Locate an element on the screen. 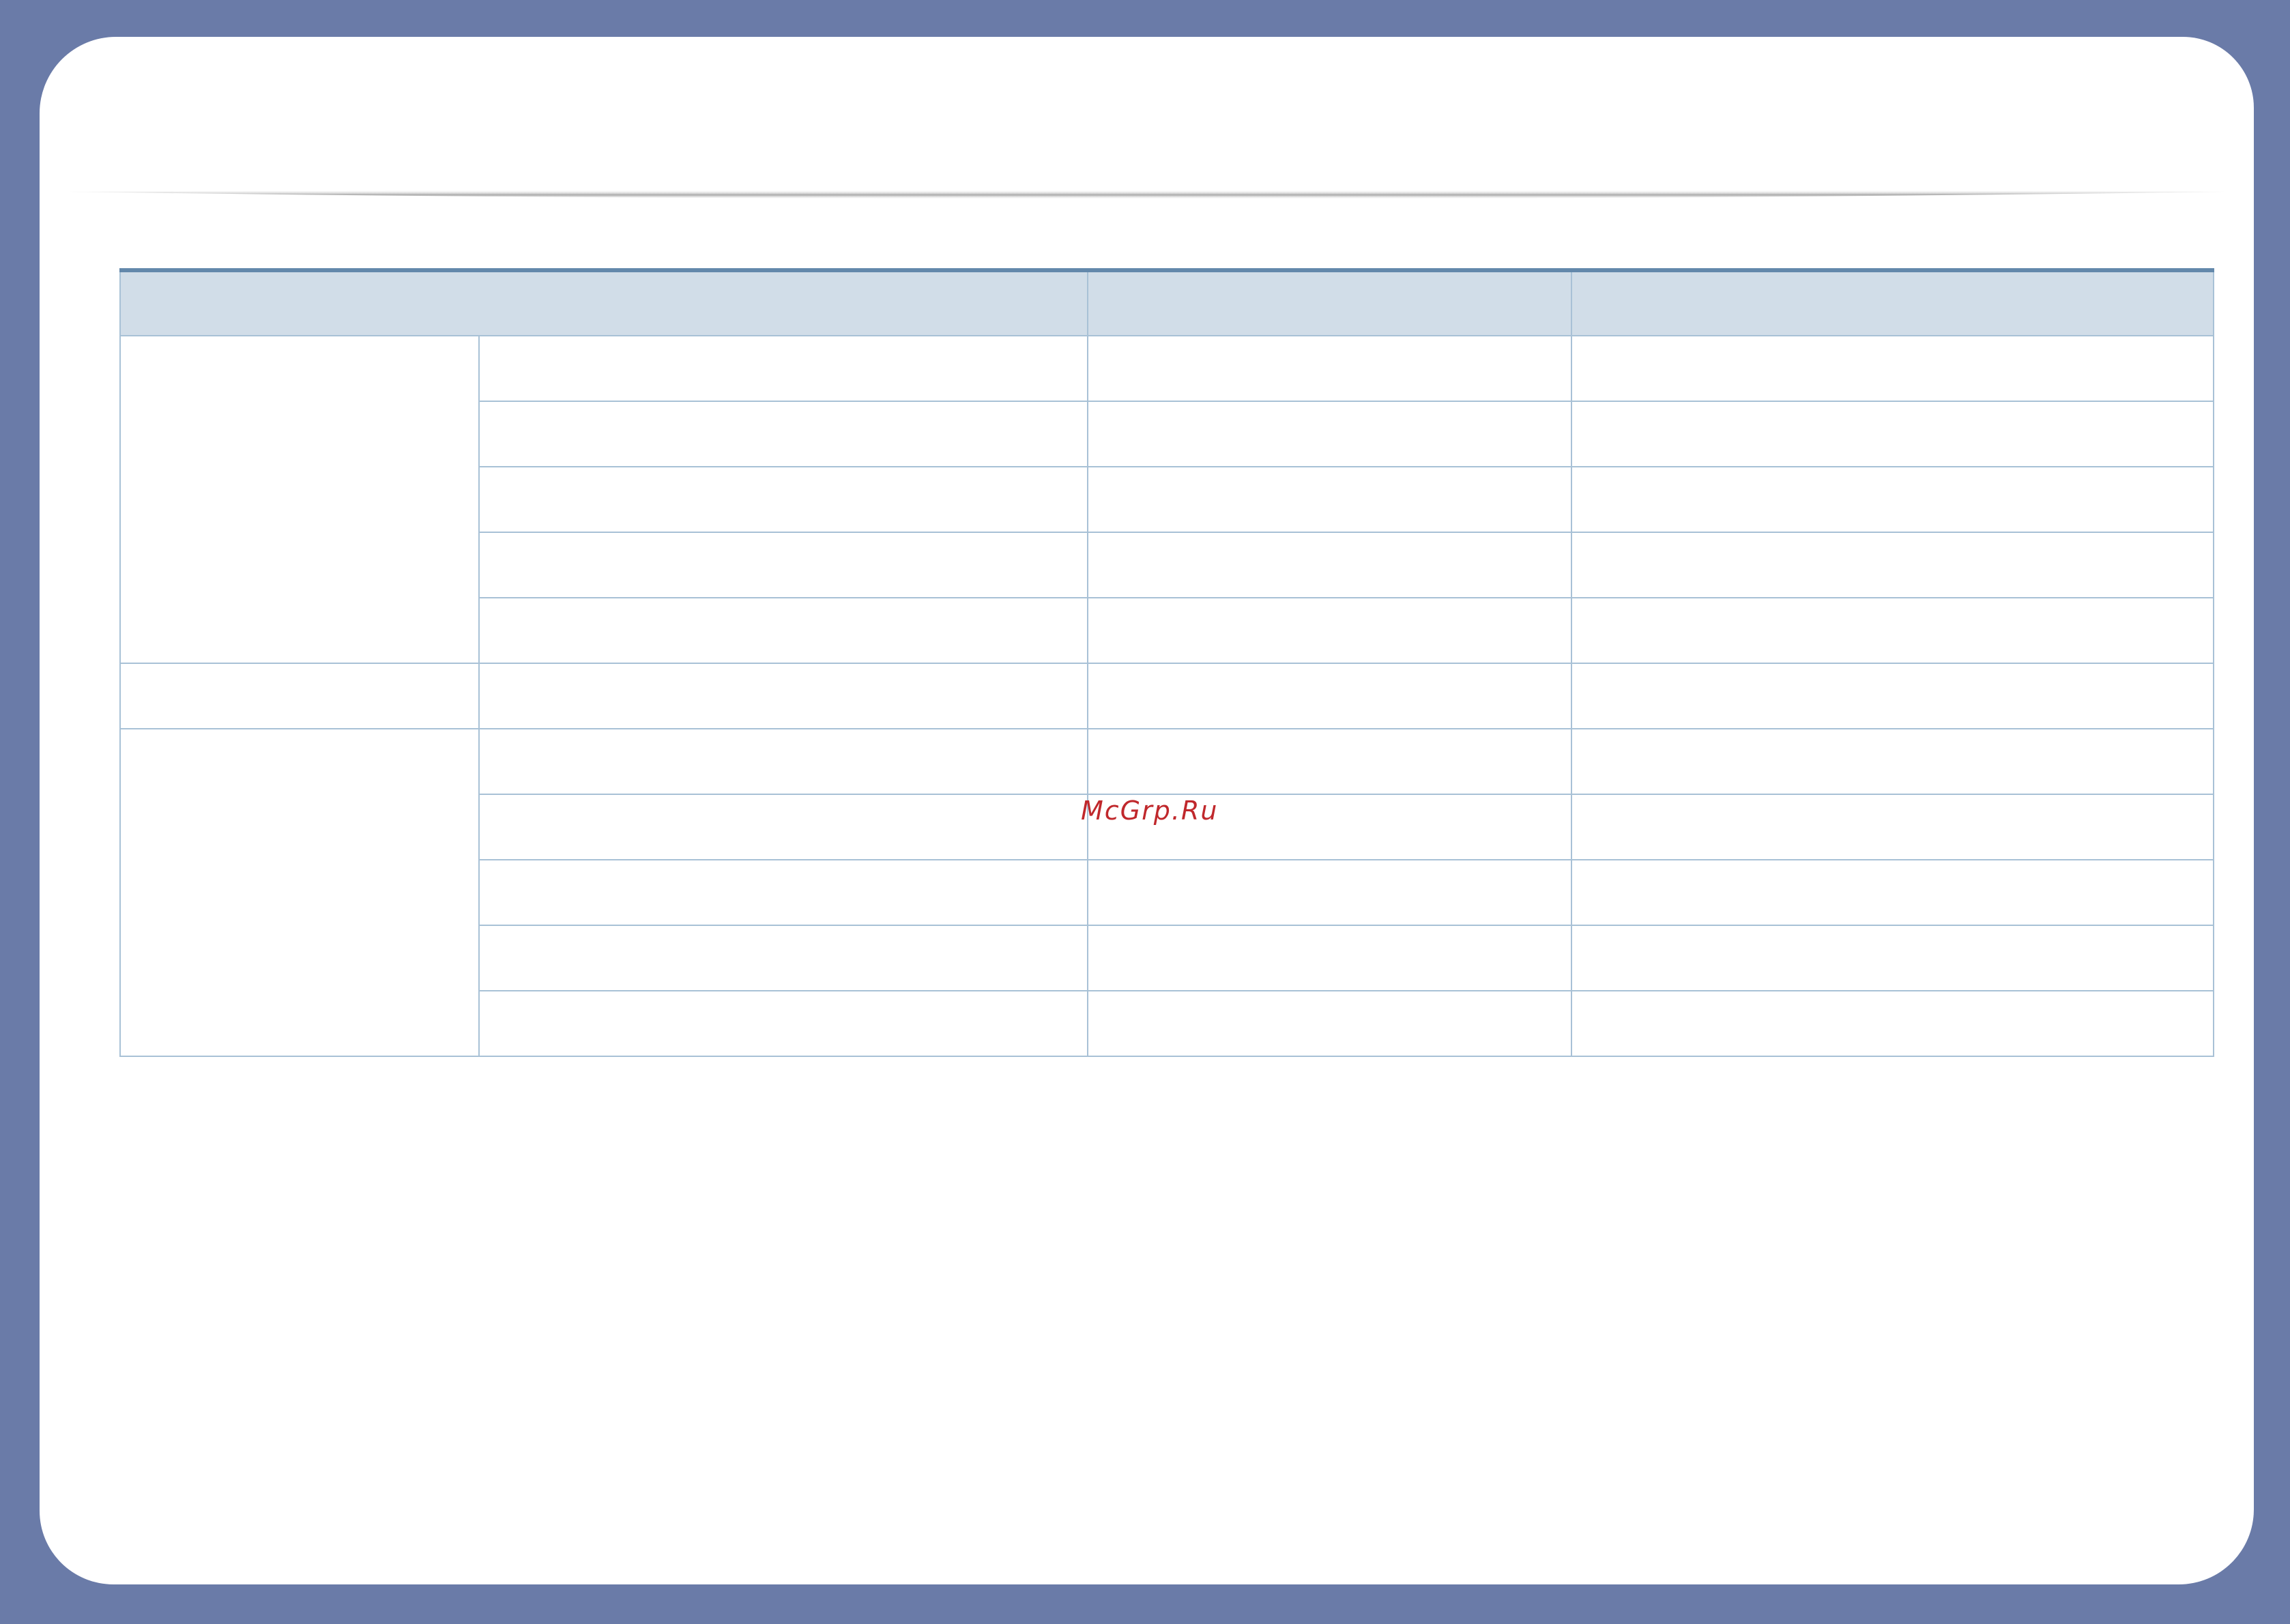  table-row is located at coordinates (1166, 696).